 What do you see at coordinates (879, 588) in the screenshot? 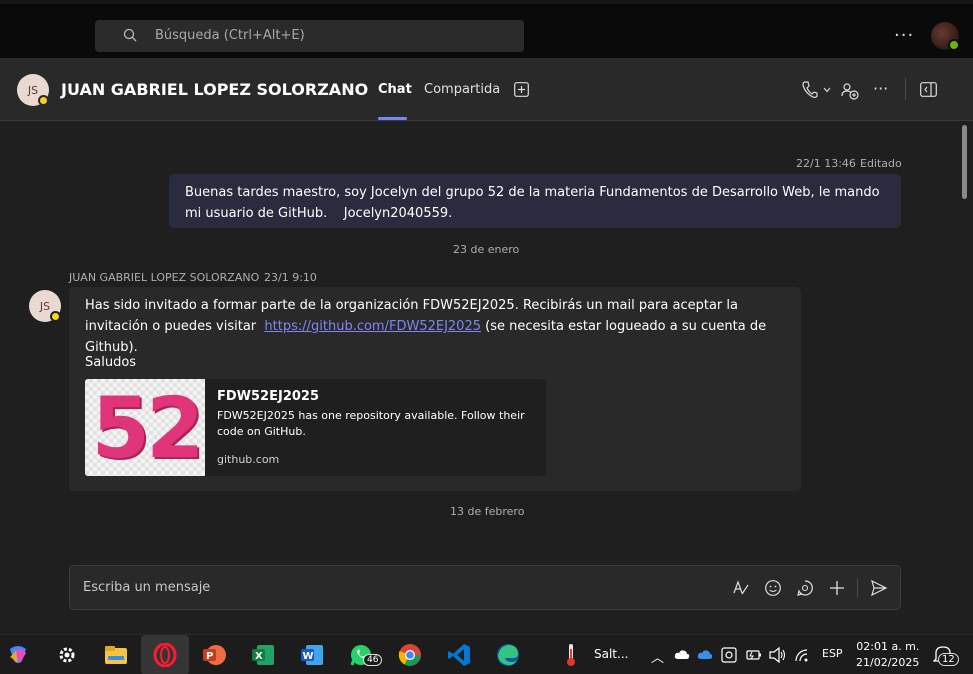
I see `send-icon` at bounding box center [879, 588].